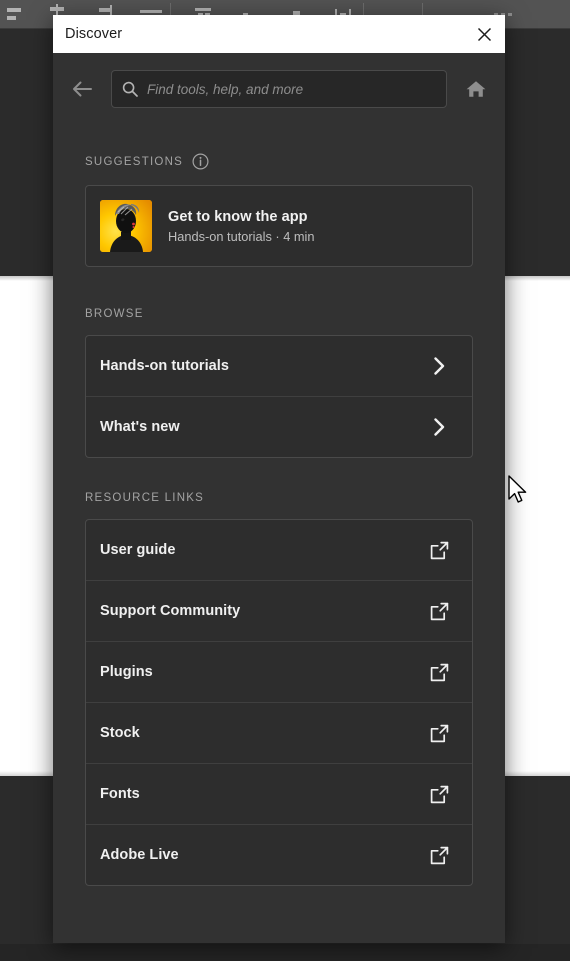 This screenshot has height=961, width=570. Describe the element at coordinates (138, 550) in the screenshot. I see `list-item-label: User guide` at that location.